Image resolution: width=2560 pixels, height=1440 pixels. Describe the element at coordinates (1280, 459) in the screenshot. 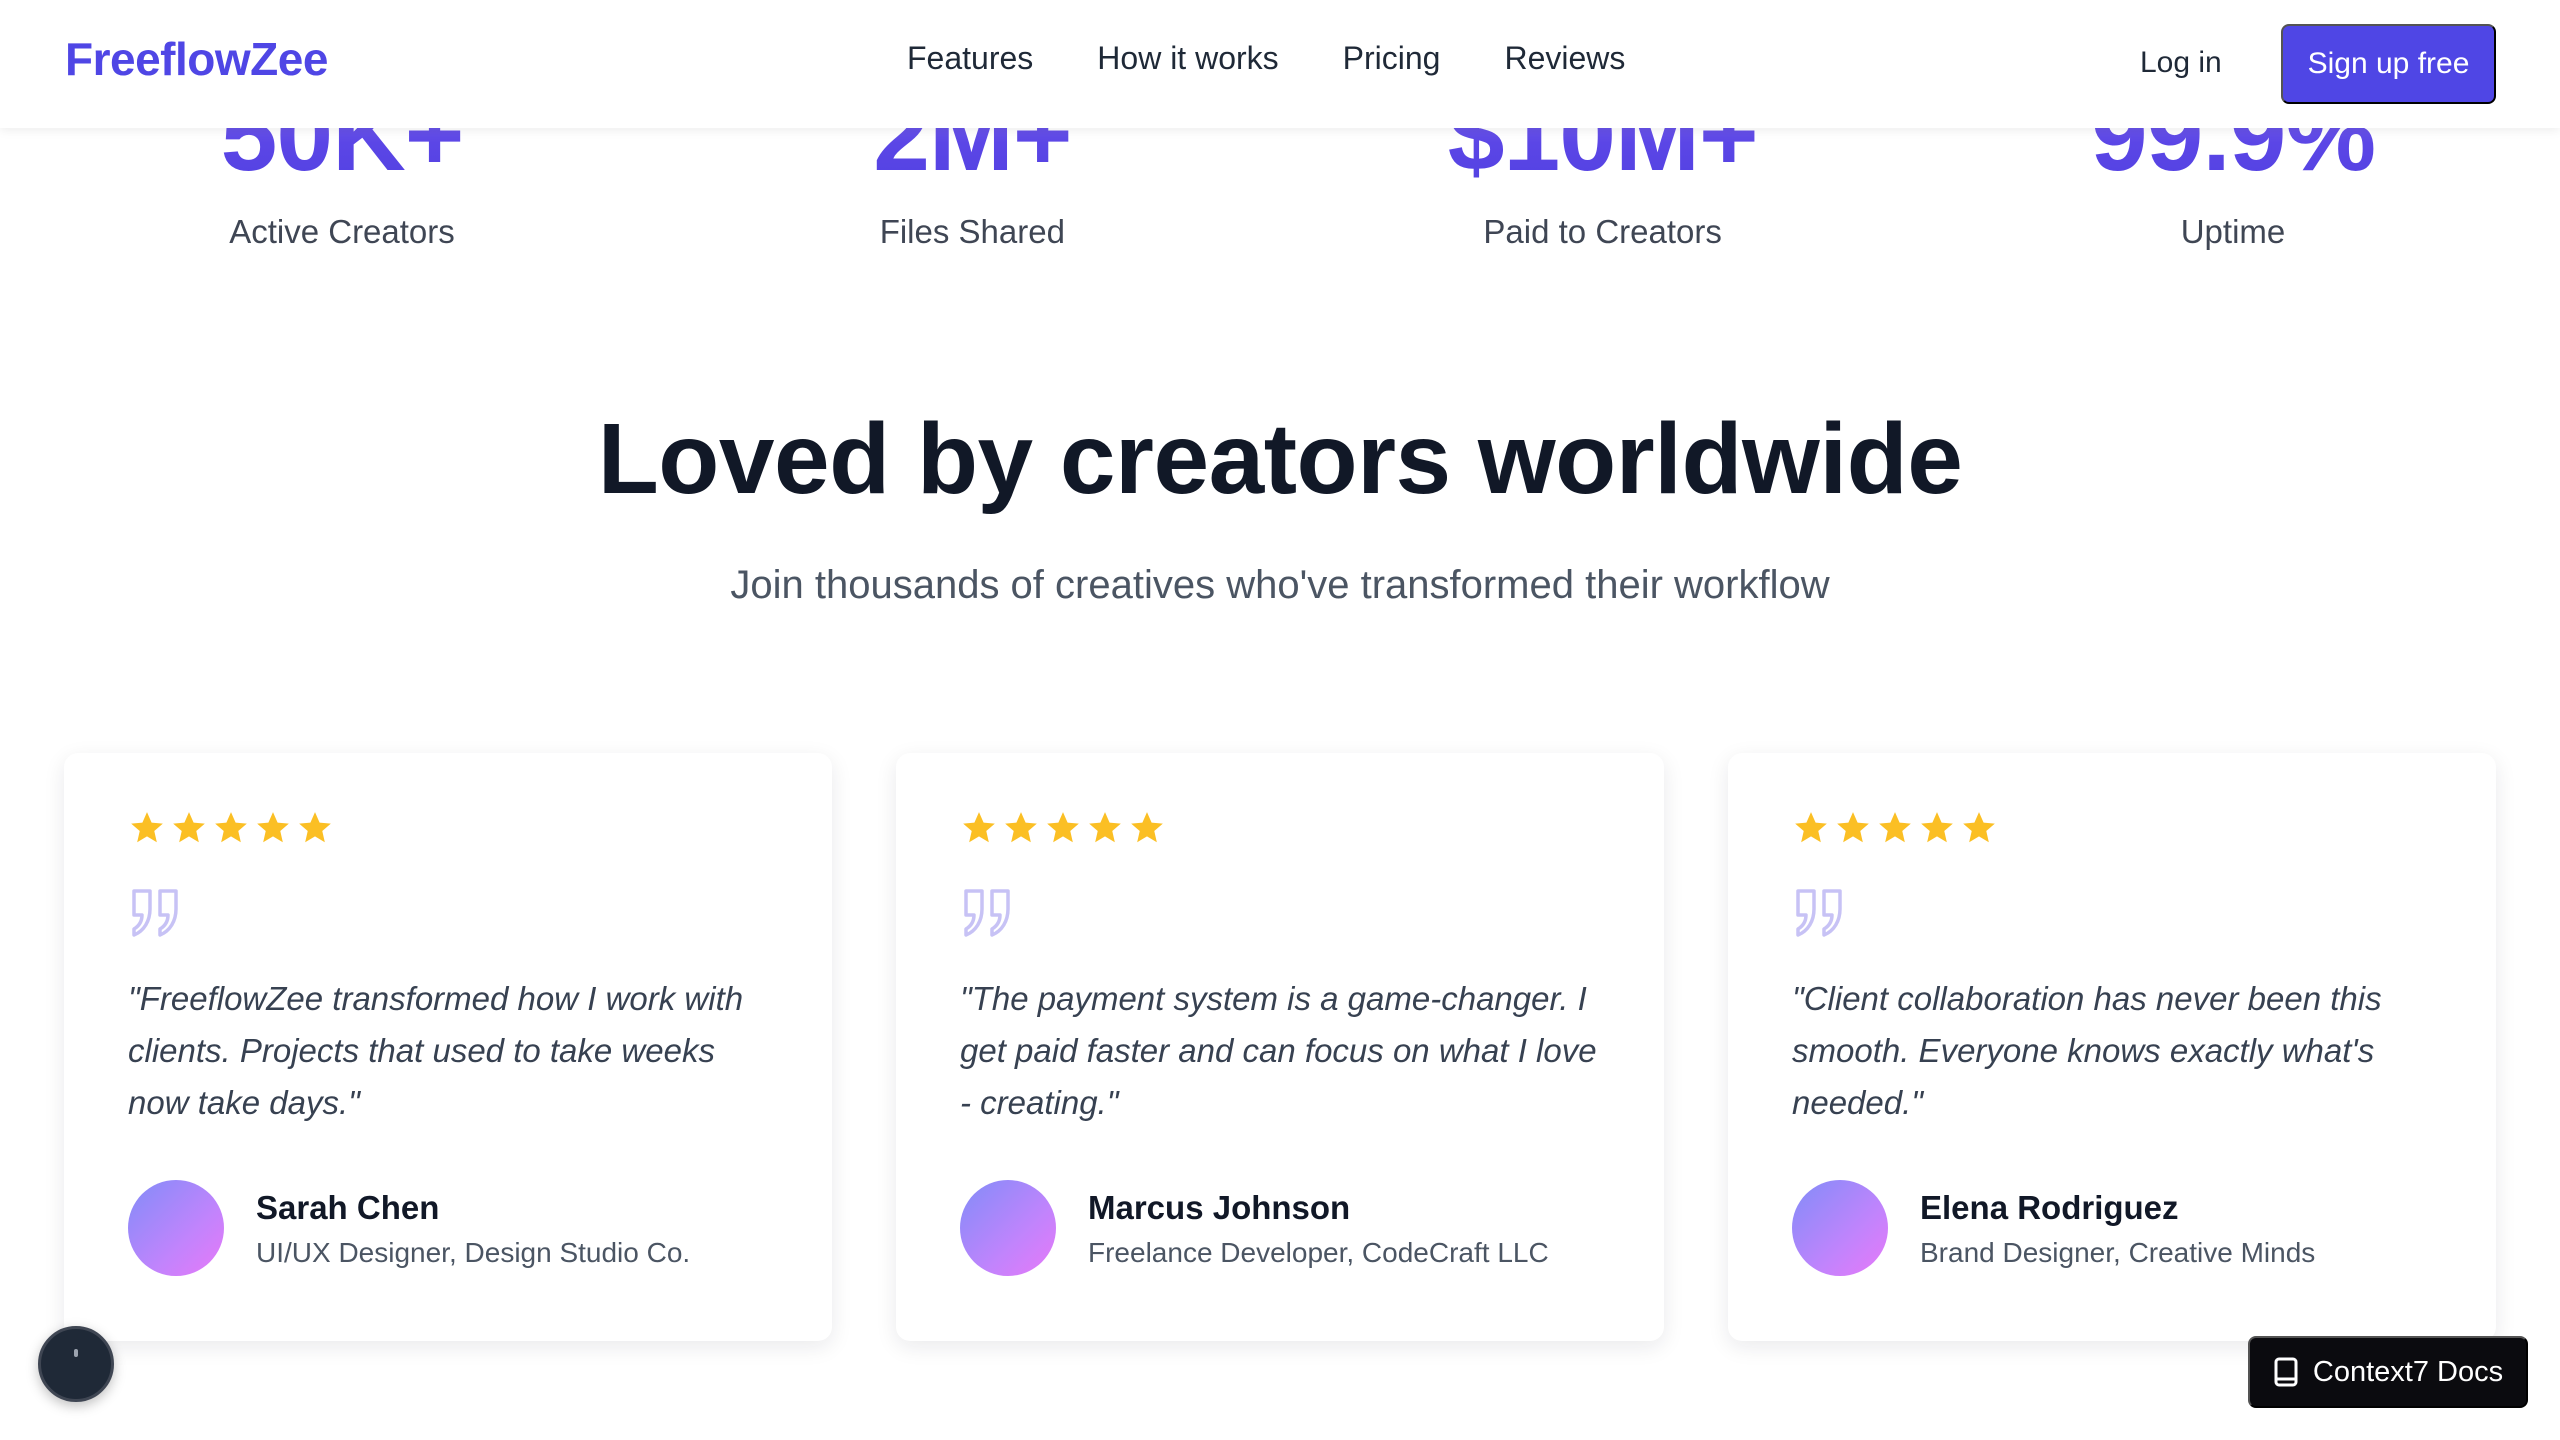

I see `section-title: Loved by creators worldwide` at that location.